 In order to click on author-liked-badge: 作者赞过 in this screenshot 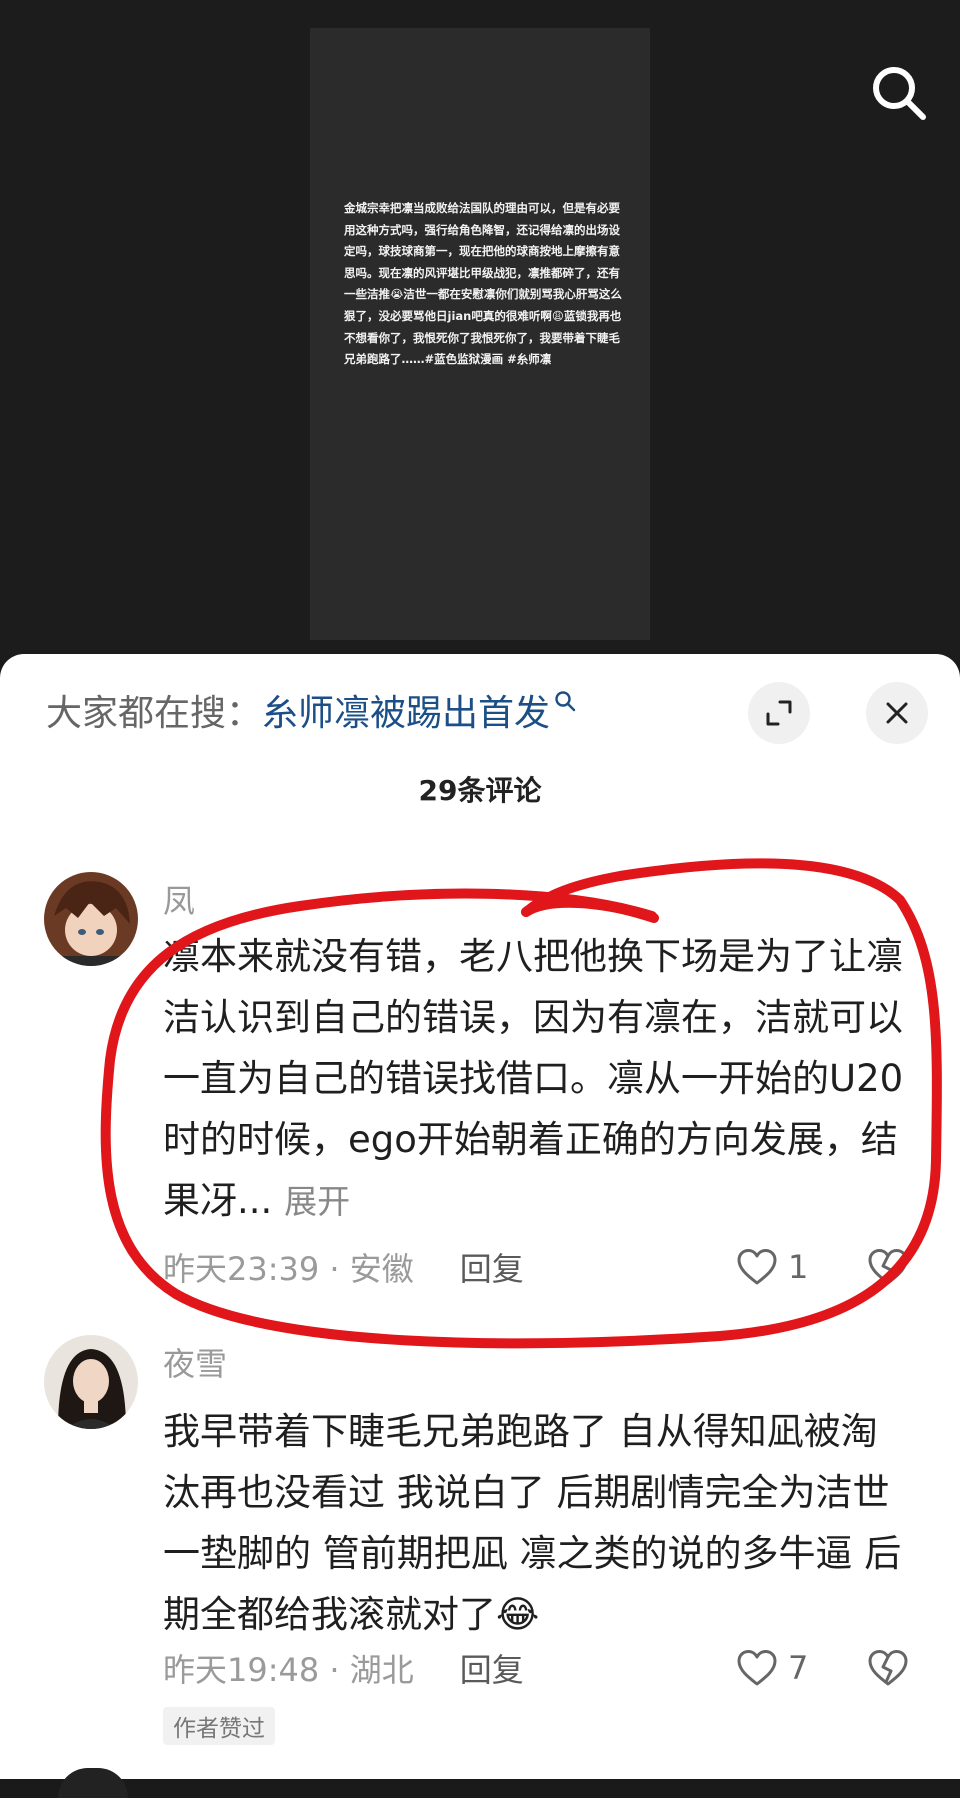, I will do `click(219, 1726)`.